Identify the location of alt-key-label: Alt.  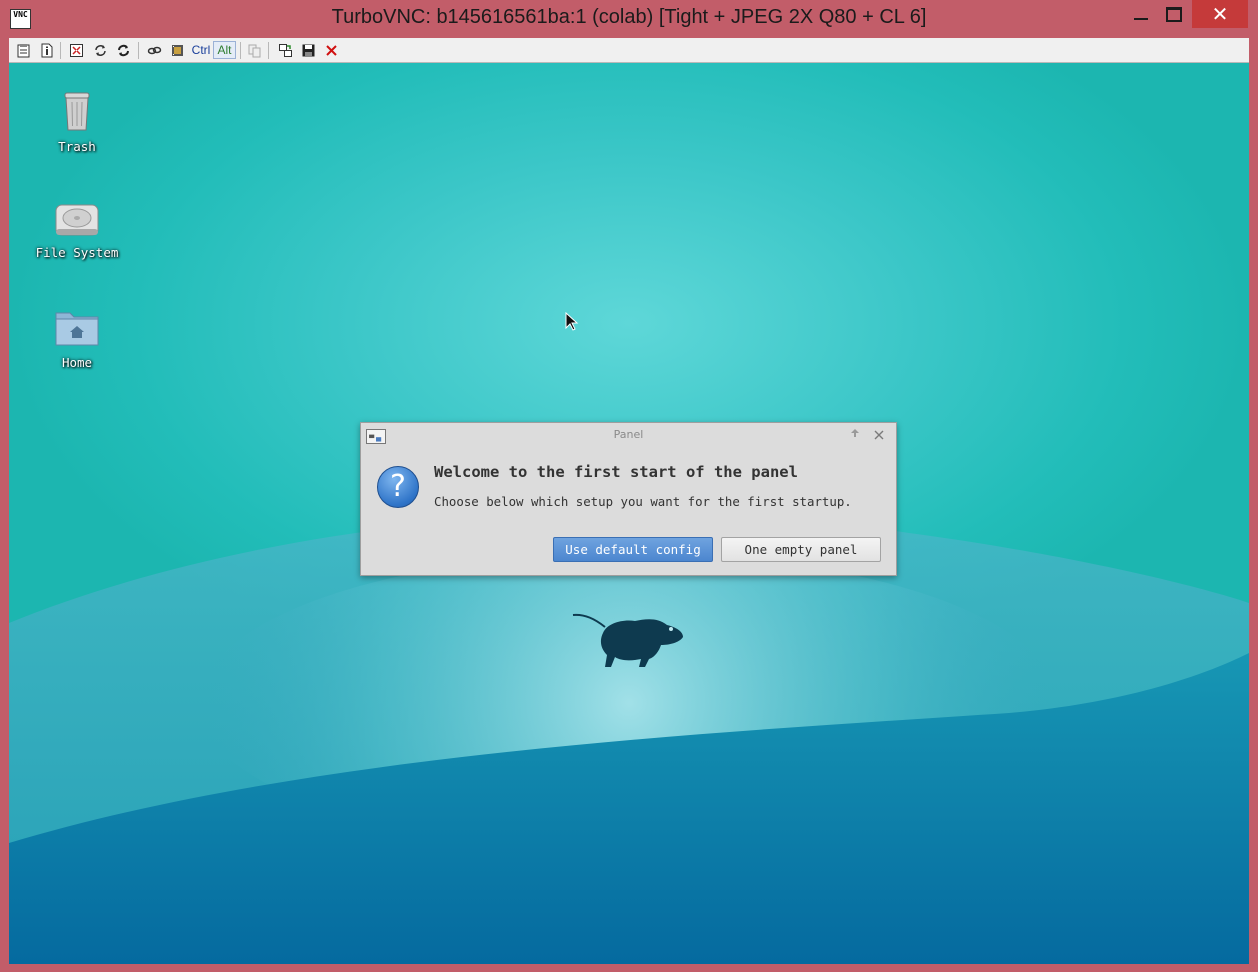
(224, 50).